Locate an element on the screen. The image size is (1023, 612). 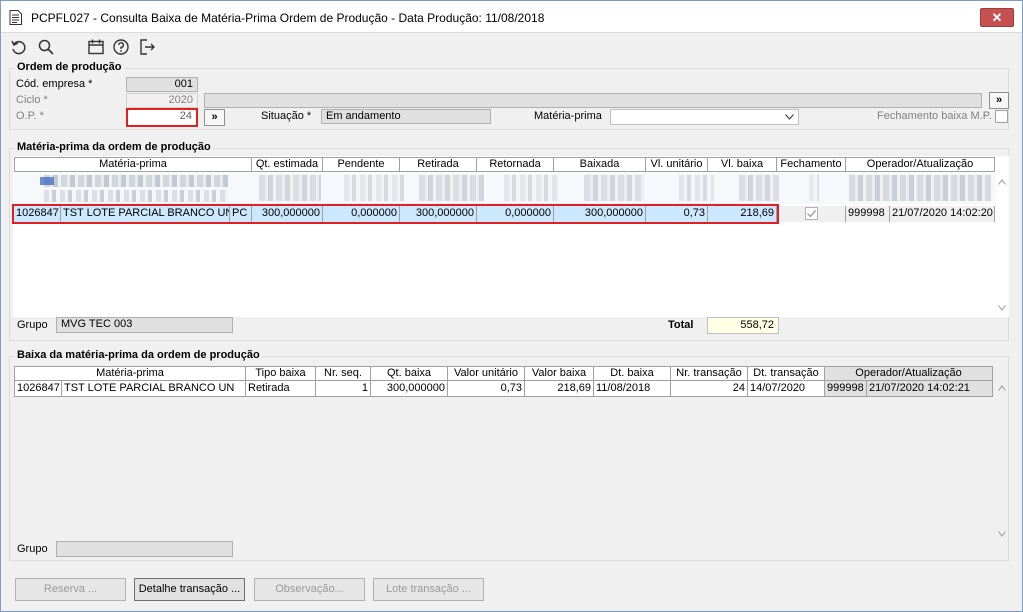
col-fechamento: Fechamento is located at coordinates (811, 164).